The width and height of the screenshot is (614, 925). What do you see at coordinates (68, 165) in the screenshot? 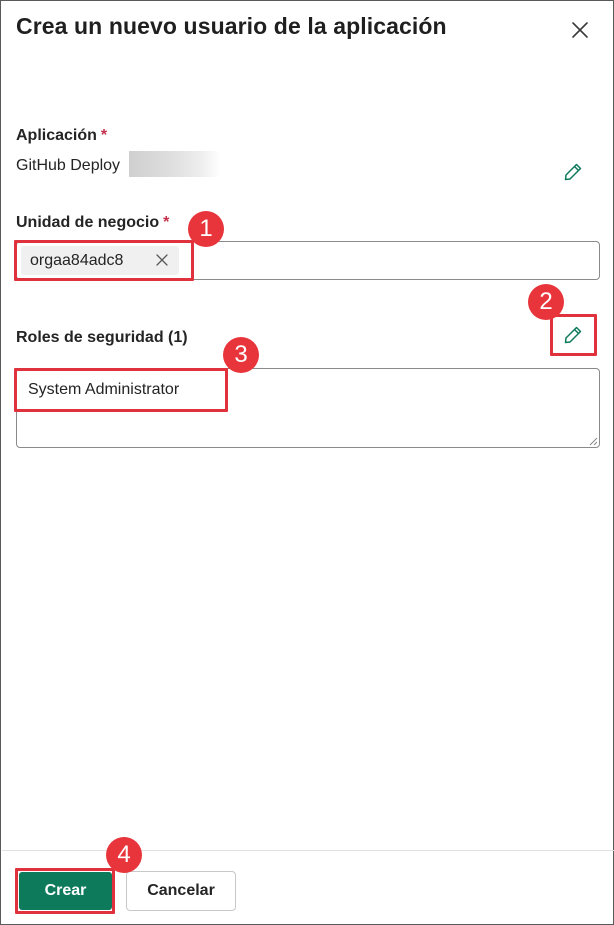
I see `application-value: GitHub Deploy` at bounding box center [68, 165].